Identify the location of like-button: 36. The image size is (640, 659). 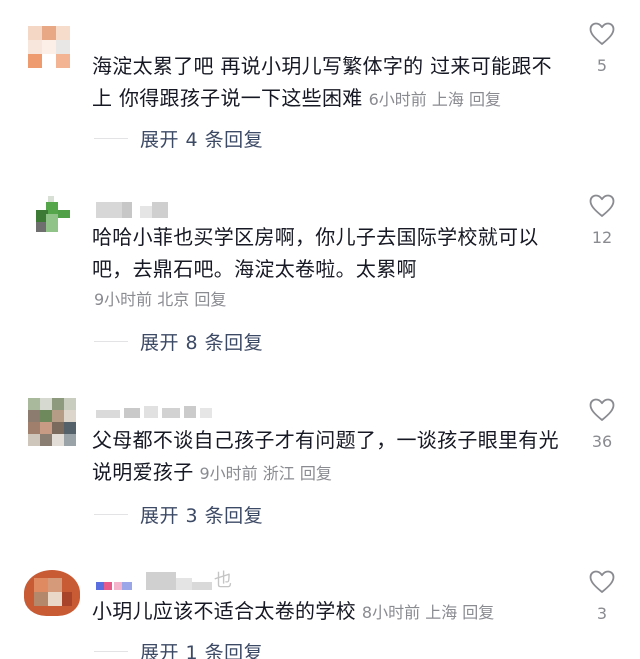
(602, 424).